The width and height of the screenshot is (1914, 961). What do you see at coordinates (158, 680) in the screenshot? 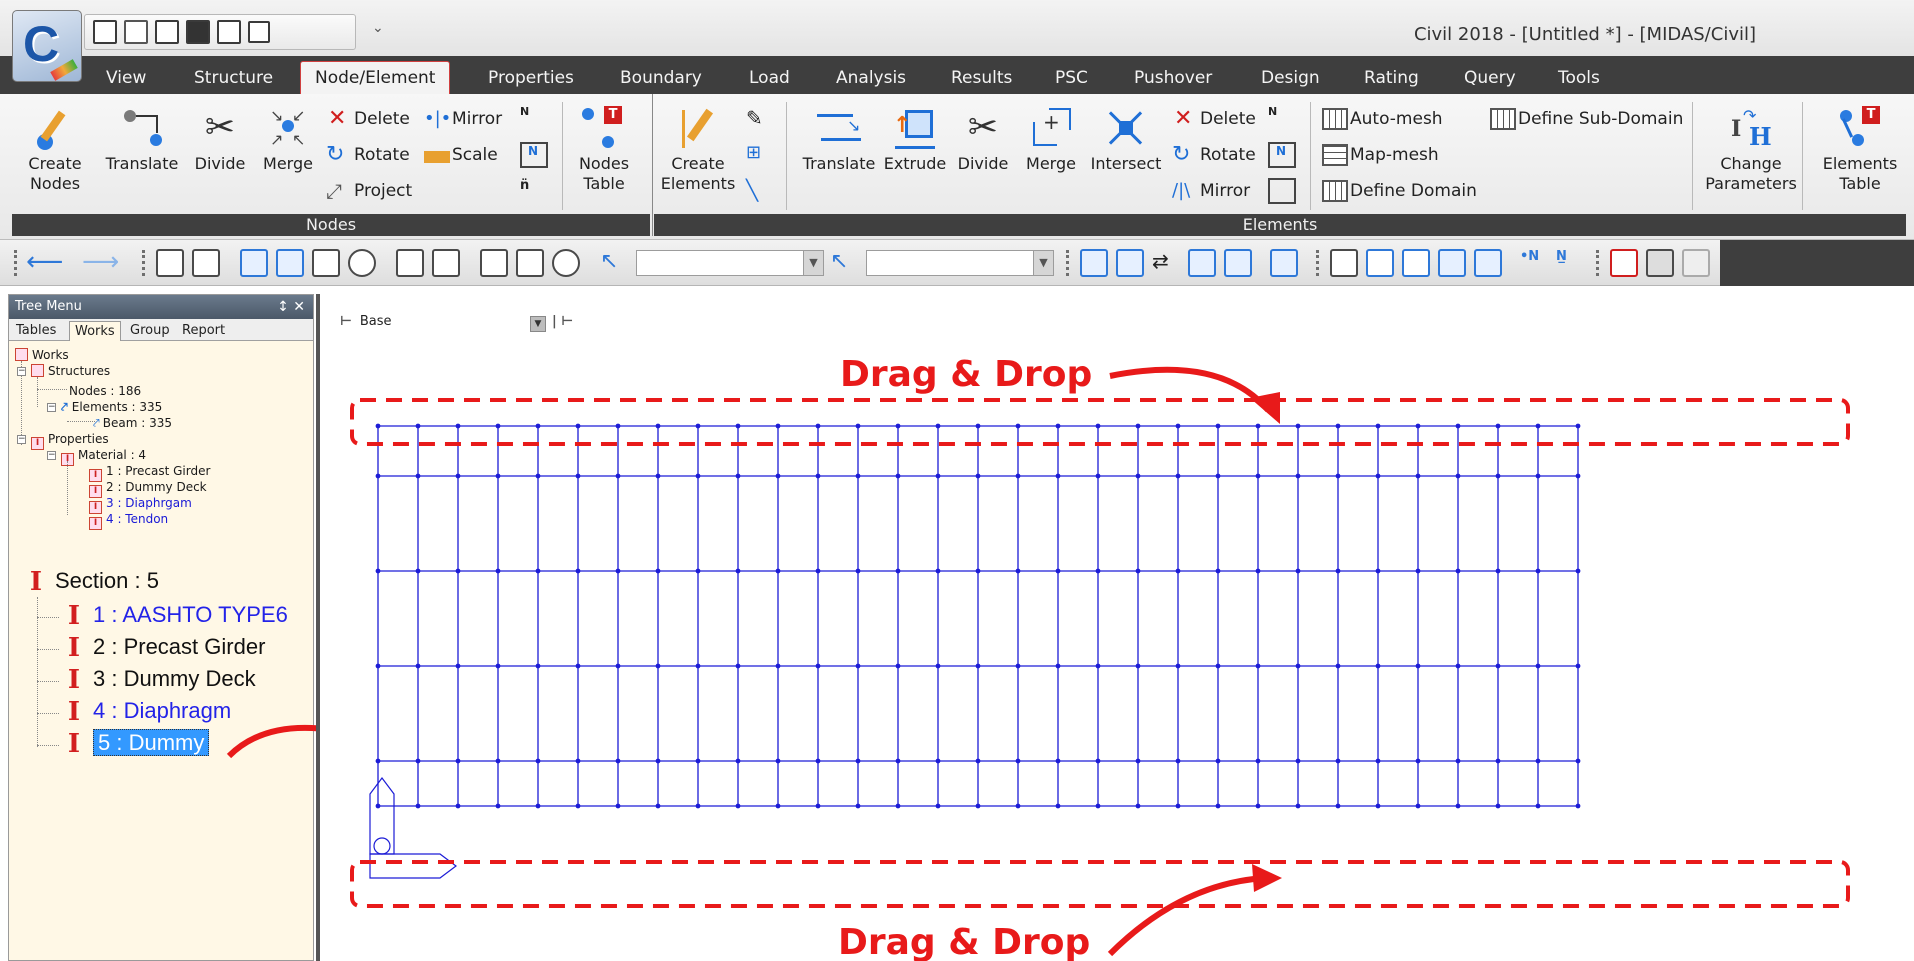
I see `tree-section-item: I 3 : Dummy Deck` at bounding box center [158, 680].